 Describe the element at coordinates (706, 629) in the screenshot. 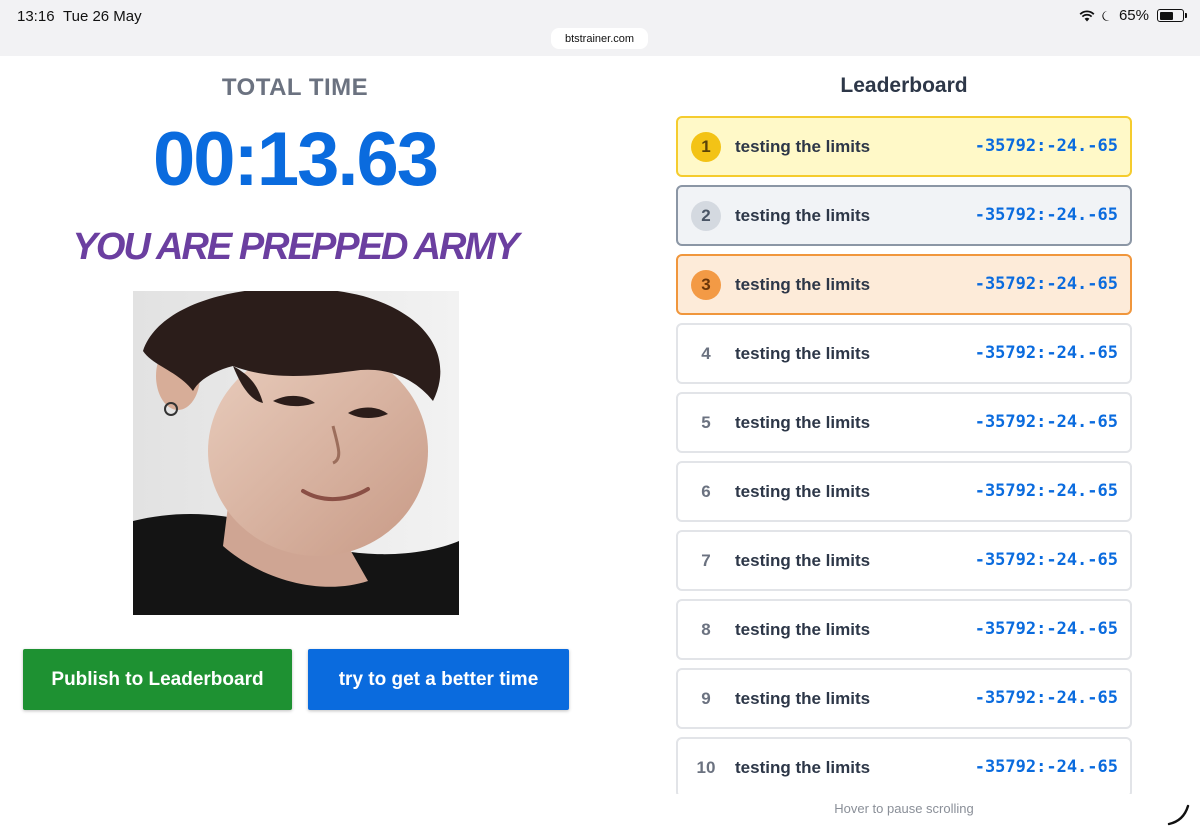

I see `rank-number: 8` at that location.